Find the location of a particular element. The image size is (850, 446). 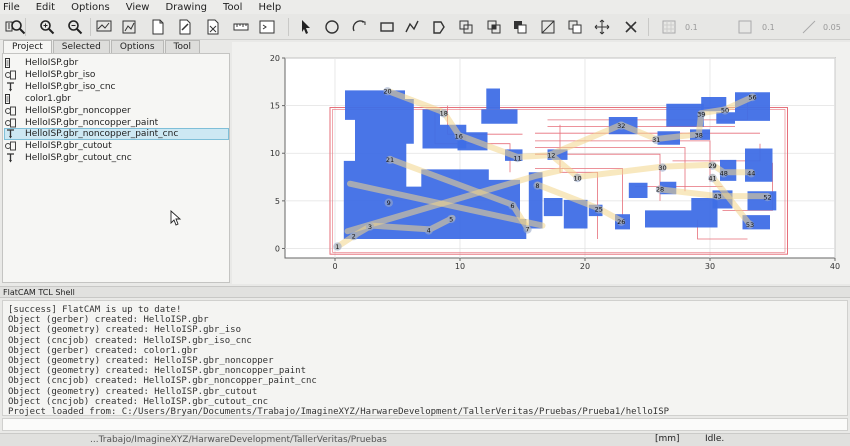

tree-item: HelloISP.gbr_noncopper_paint_cnc is located at coordinates (116, 134).